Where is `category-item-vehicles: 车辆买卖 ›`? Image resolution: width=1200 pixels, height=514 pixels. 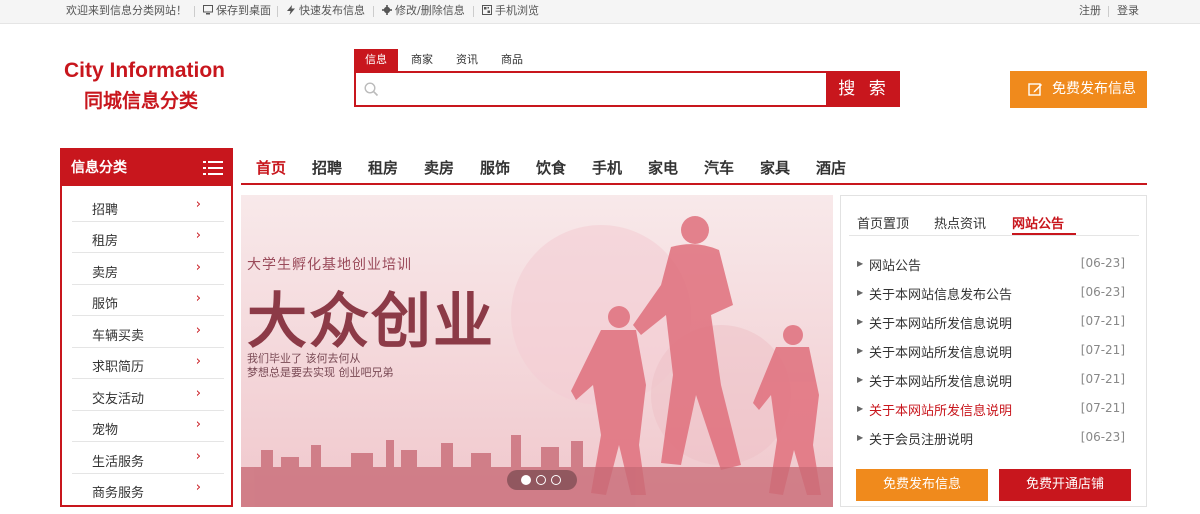 category-item-vehicles: 车辆买卖 › is located at coordinates (148, 332).